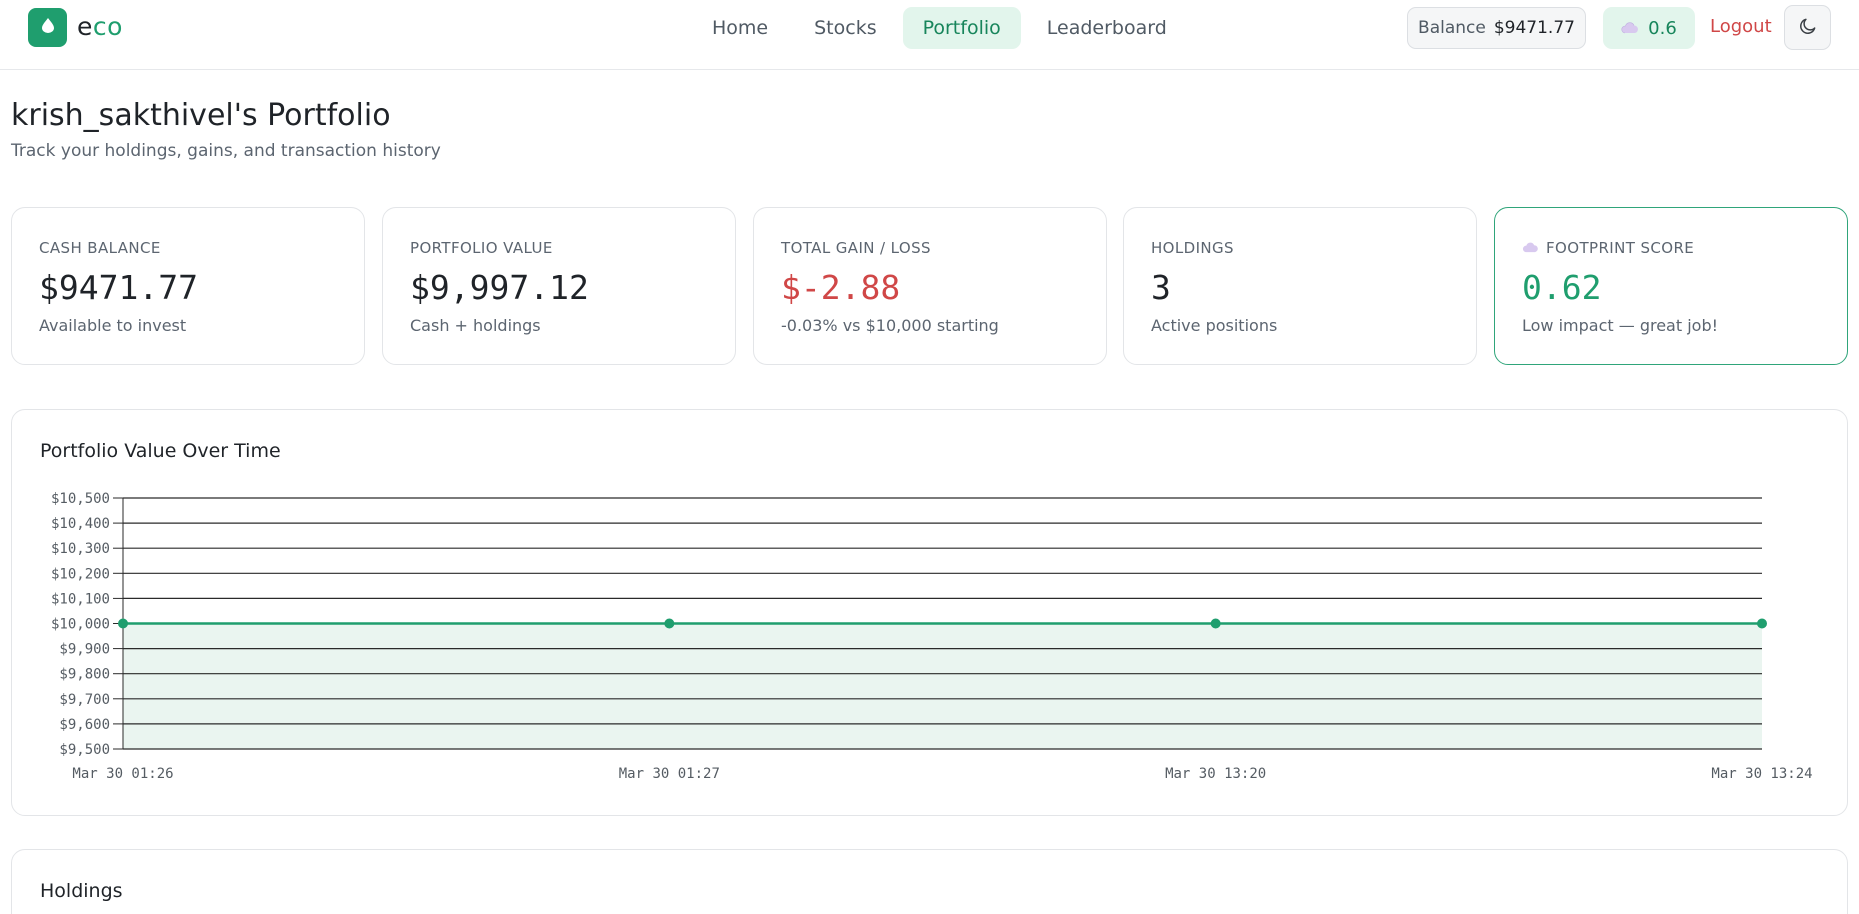 This screenshot has height=914, width=1859. I want to click on y-tick-label: $10,100, so click(80, 599).